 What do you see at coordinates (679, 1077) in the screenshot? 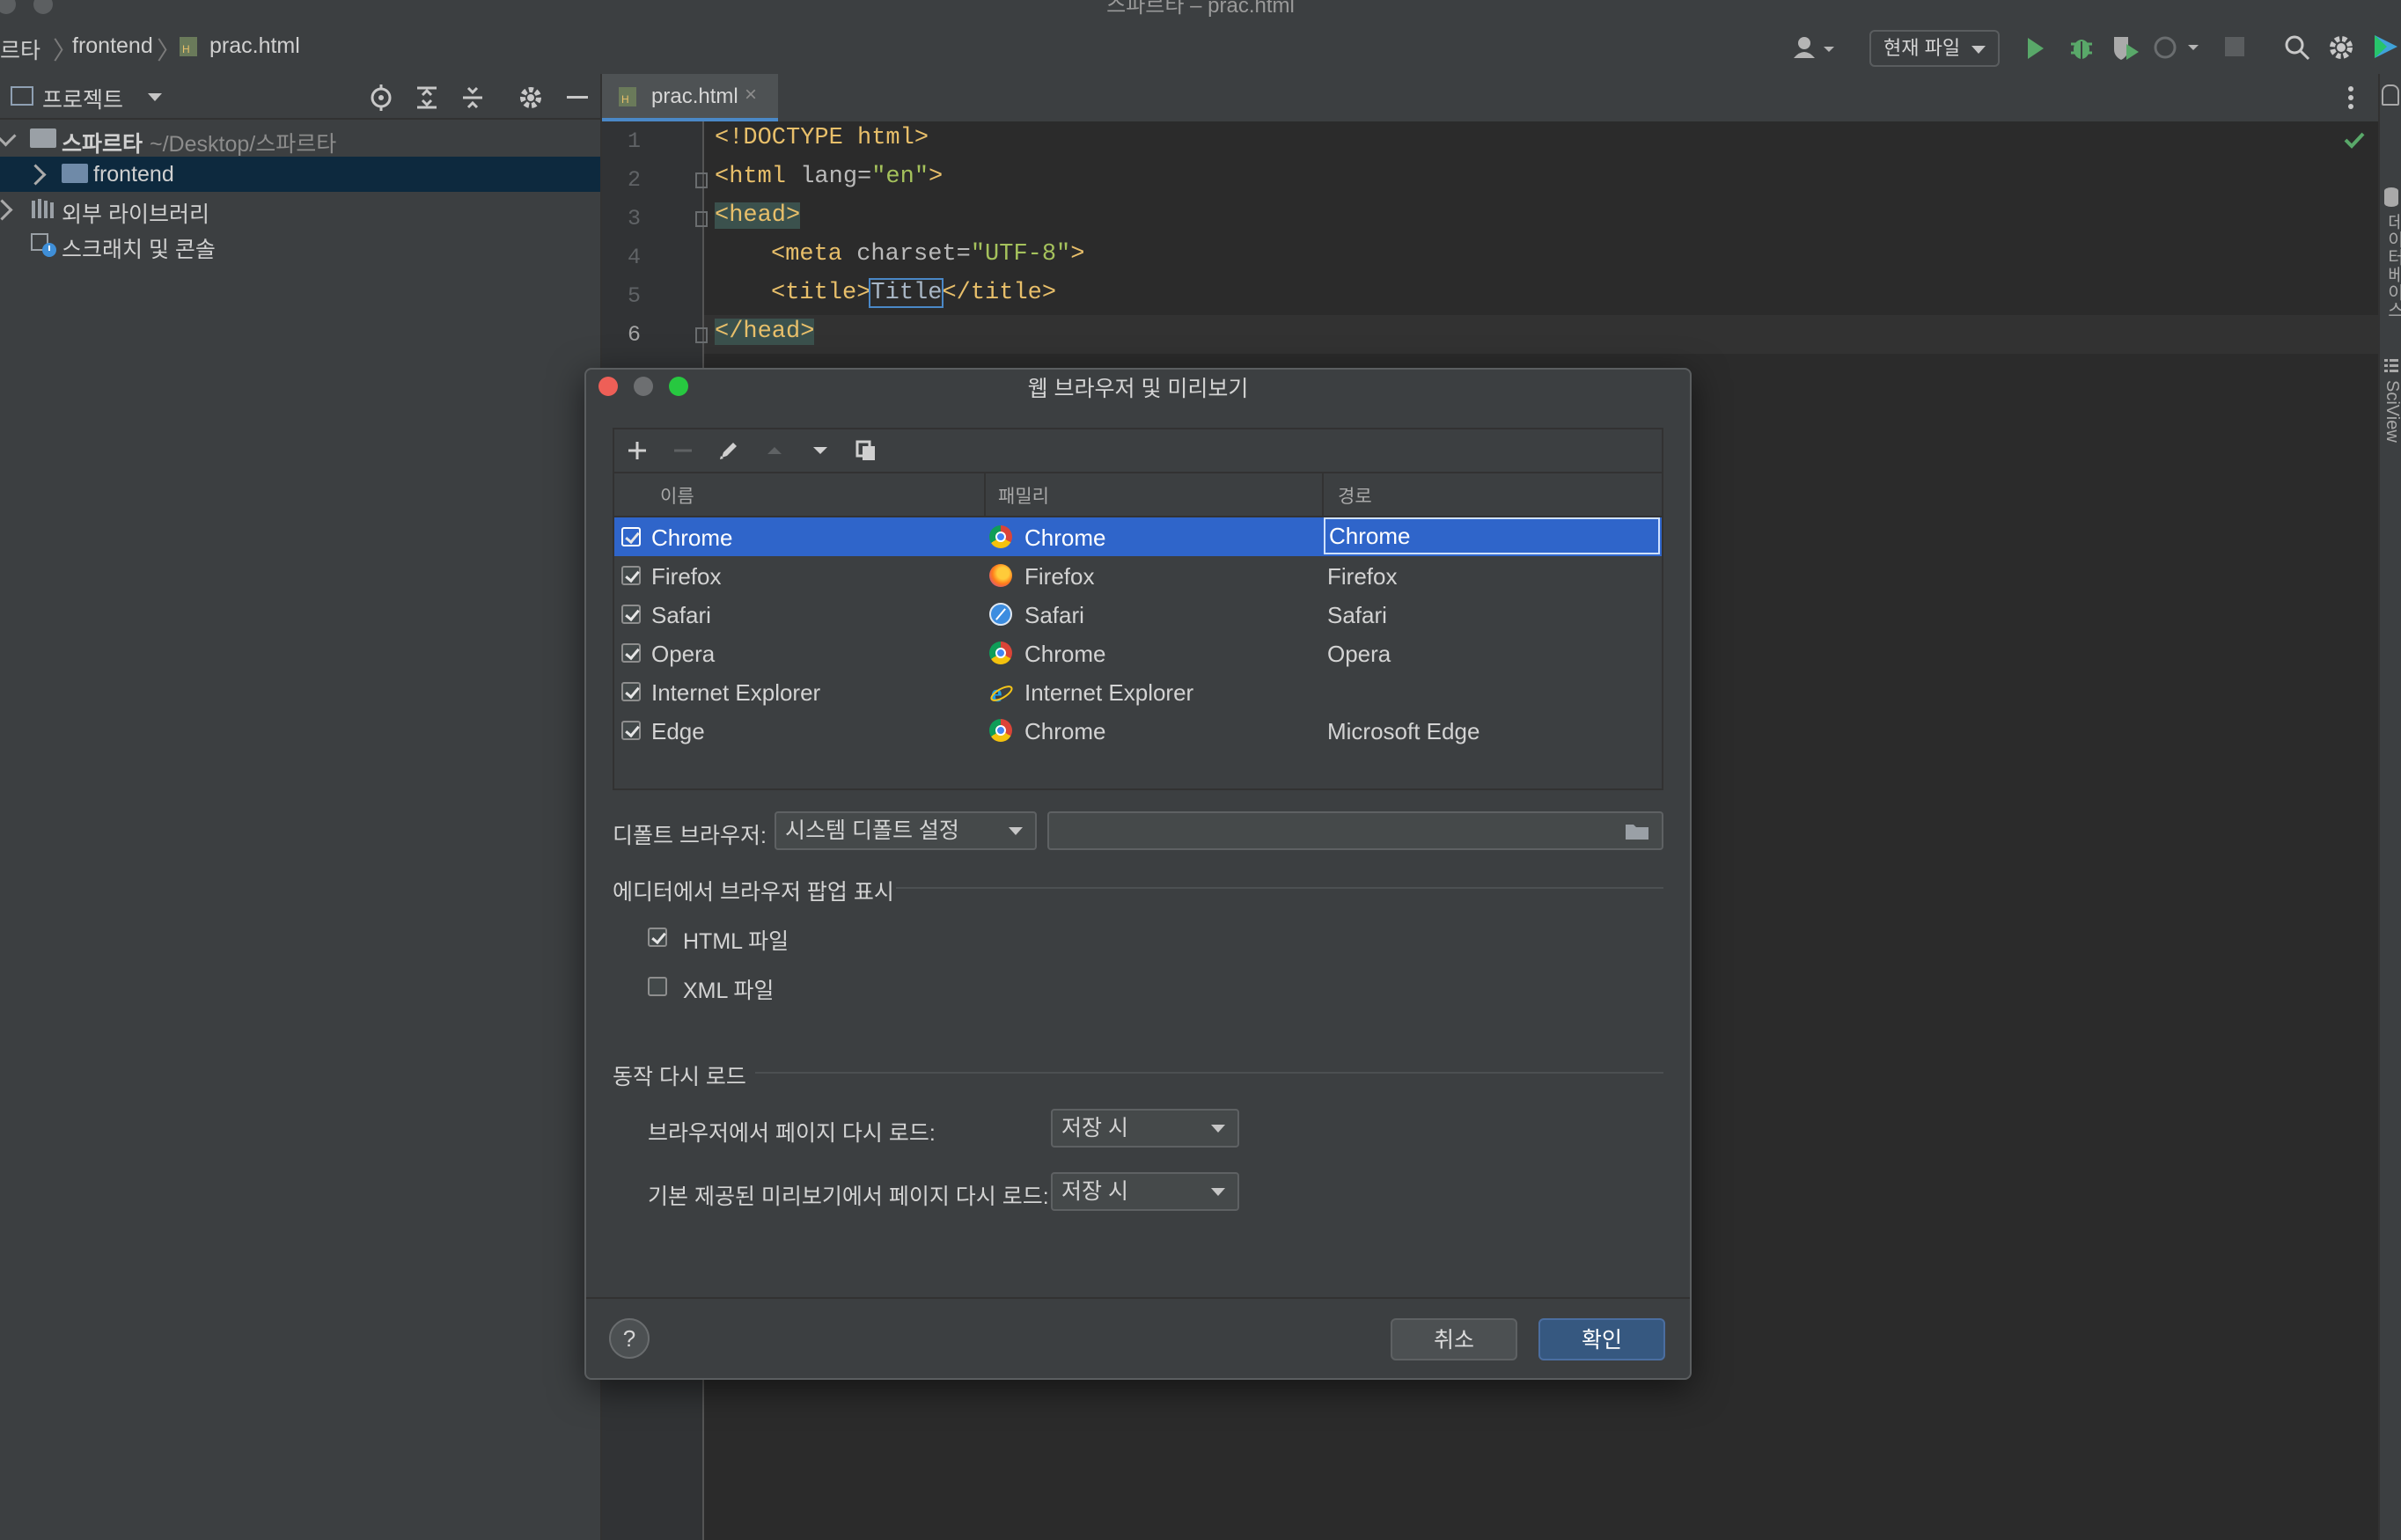
I see `reload-section-title: 동작 다시 로드` at bounding box center [679, 1077].